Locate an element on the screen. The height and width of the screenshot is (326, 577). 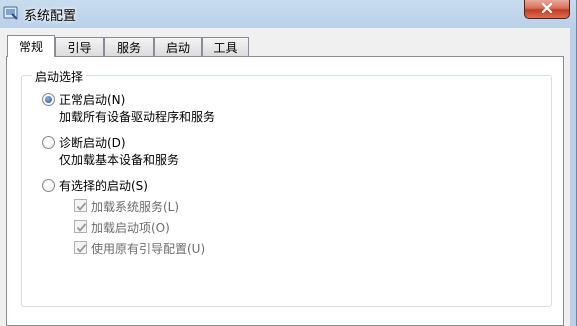
tab-label: 引导 is located at coordinates (79, 47).